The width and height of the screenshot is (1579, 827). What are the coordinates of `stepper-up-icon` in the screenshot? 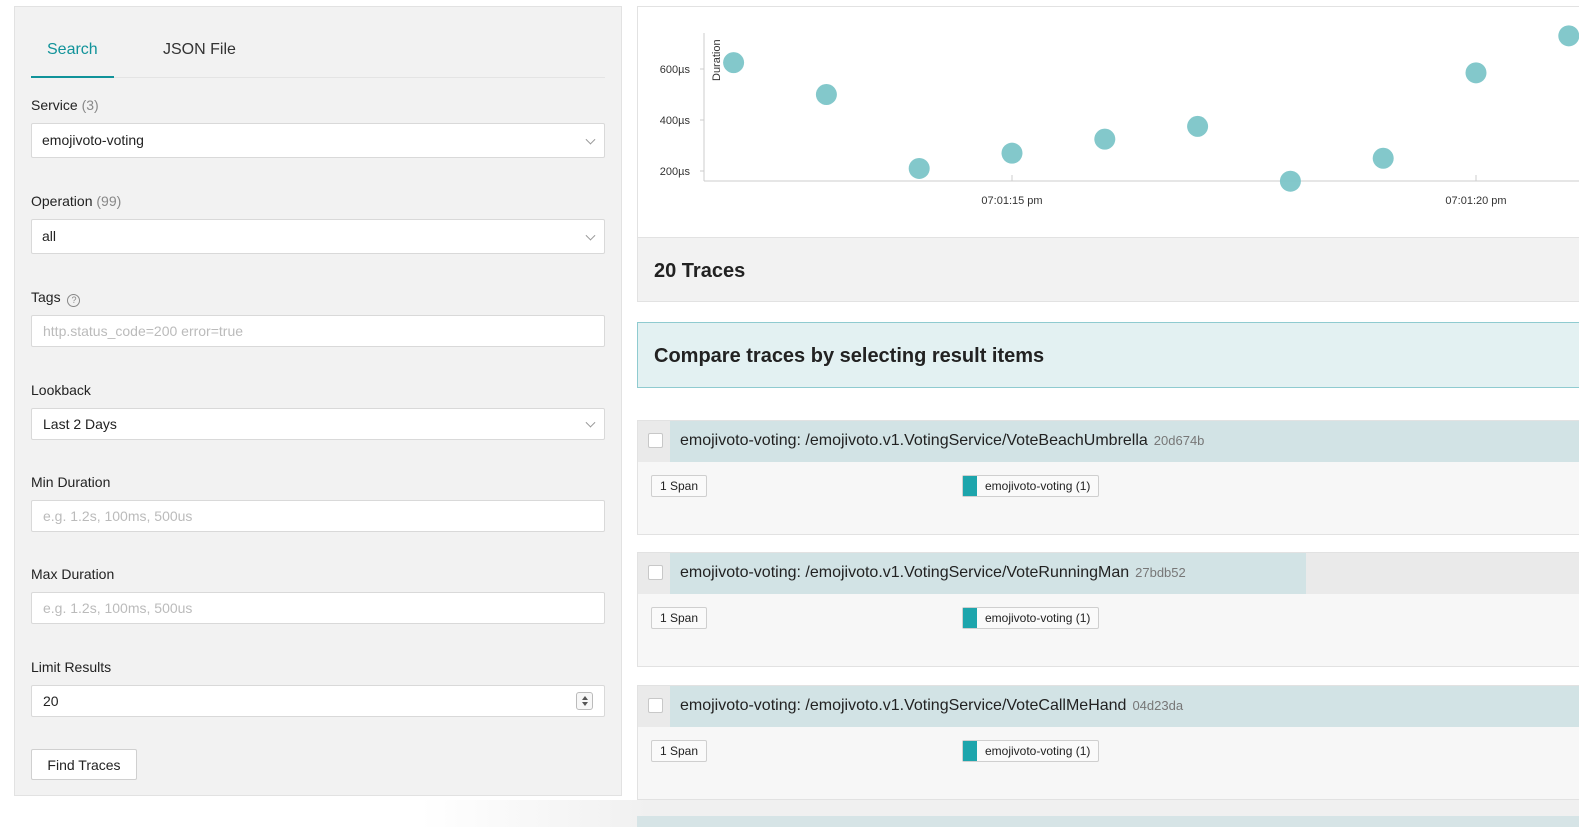 It's located at (585, 698).